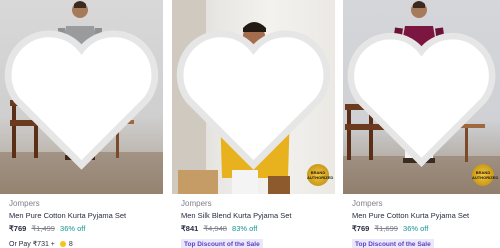  Describe the element at coordinates (43, 228) in the screenshot. I see `mrp: ₹1,499` at that location.